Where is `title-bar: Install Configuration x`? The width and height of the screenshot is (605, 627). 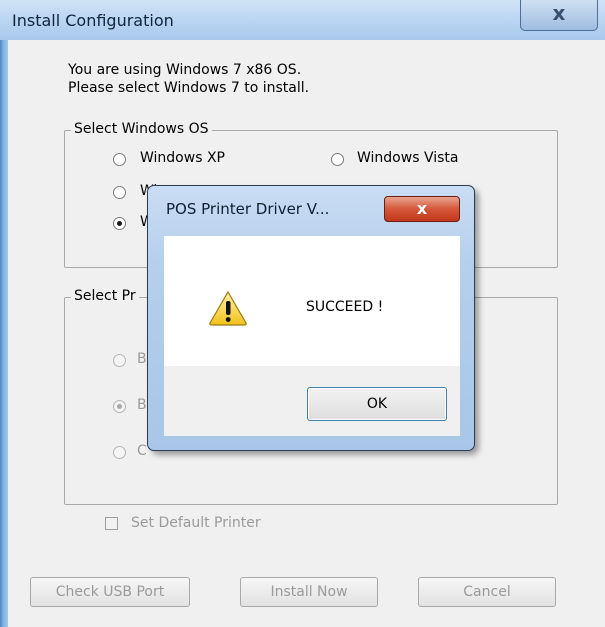
title-bar: Install Configuration x is located at coordinates (302, 20).